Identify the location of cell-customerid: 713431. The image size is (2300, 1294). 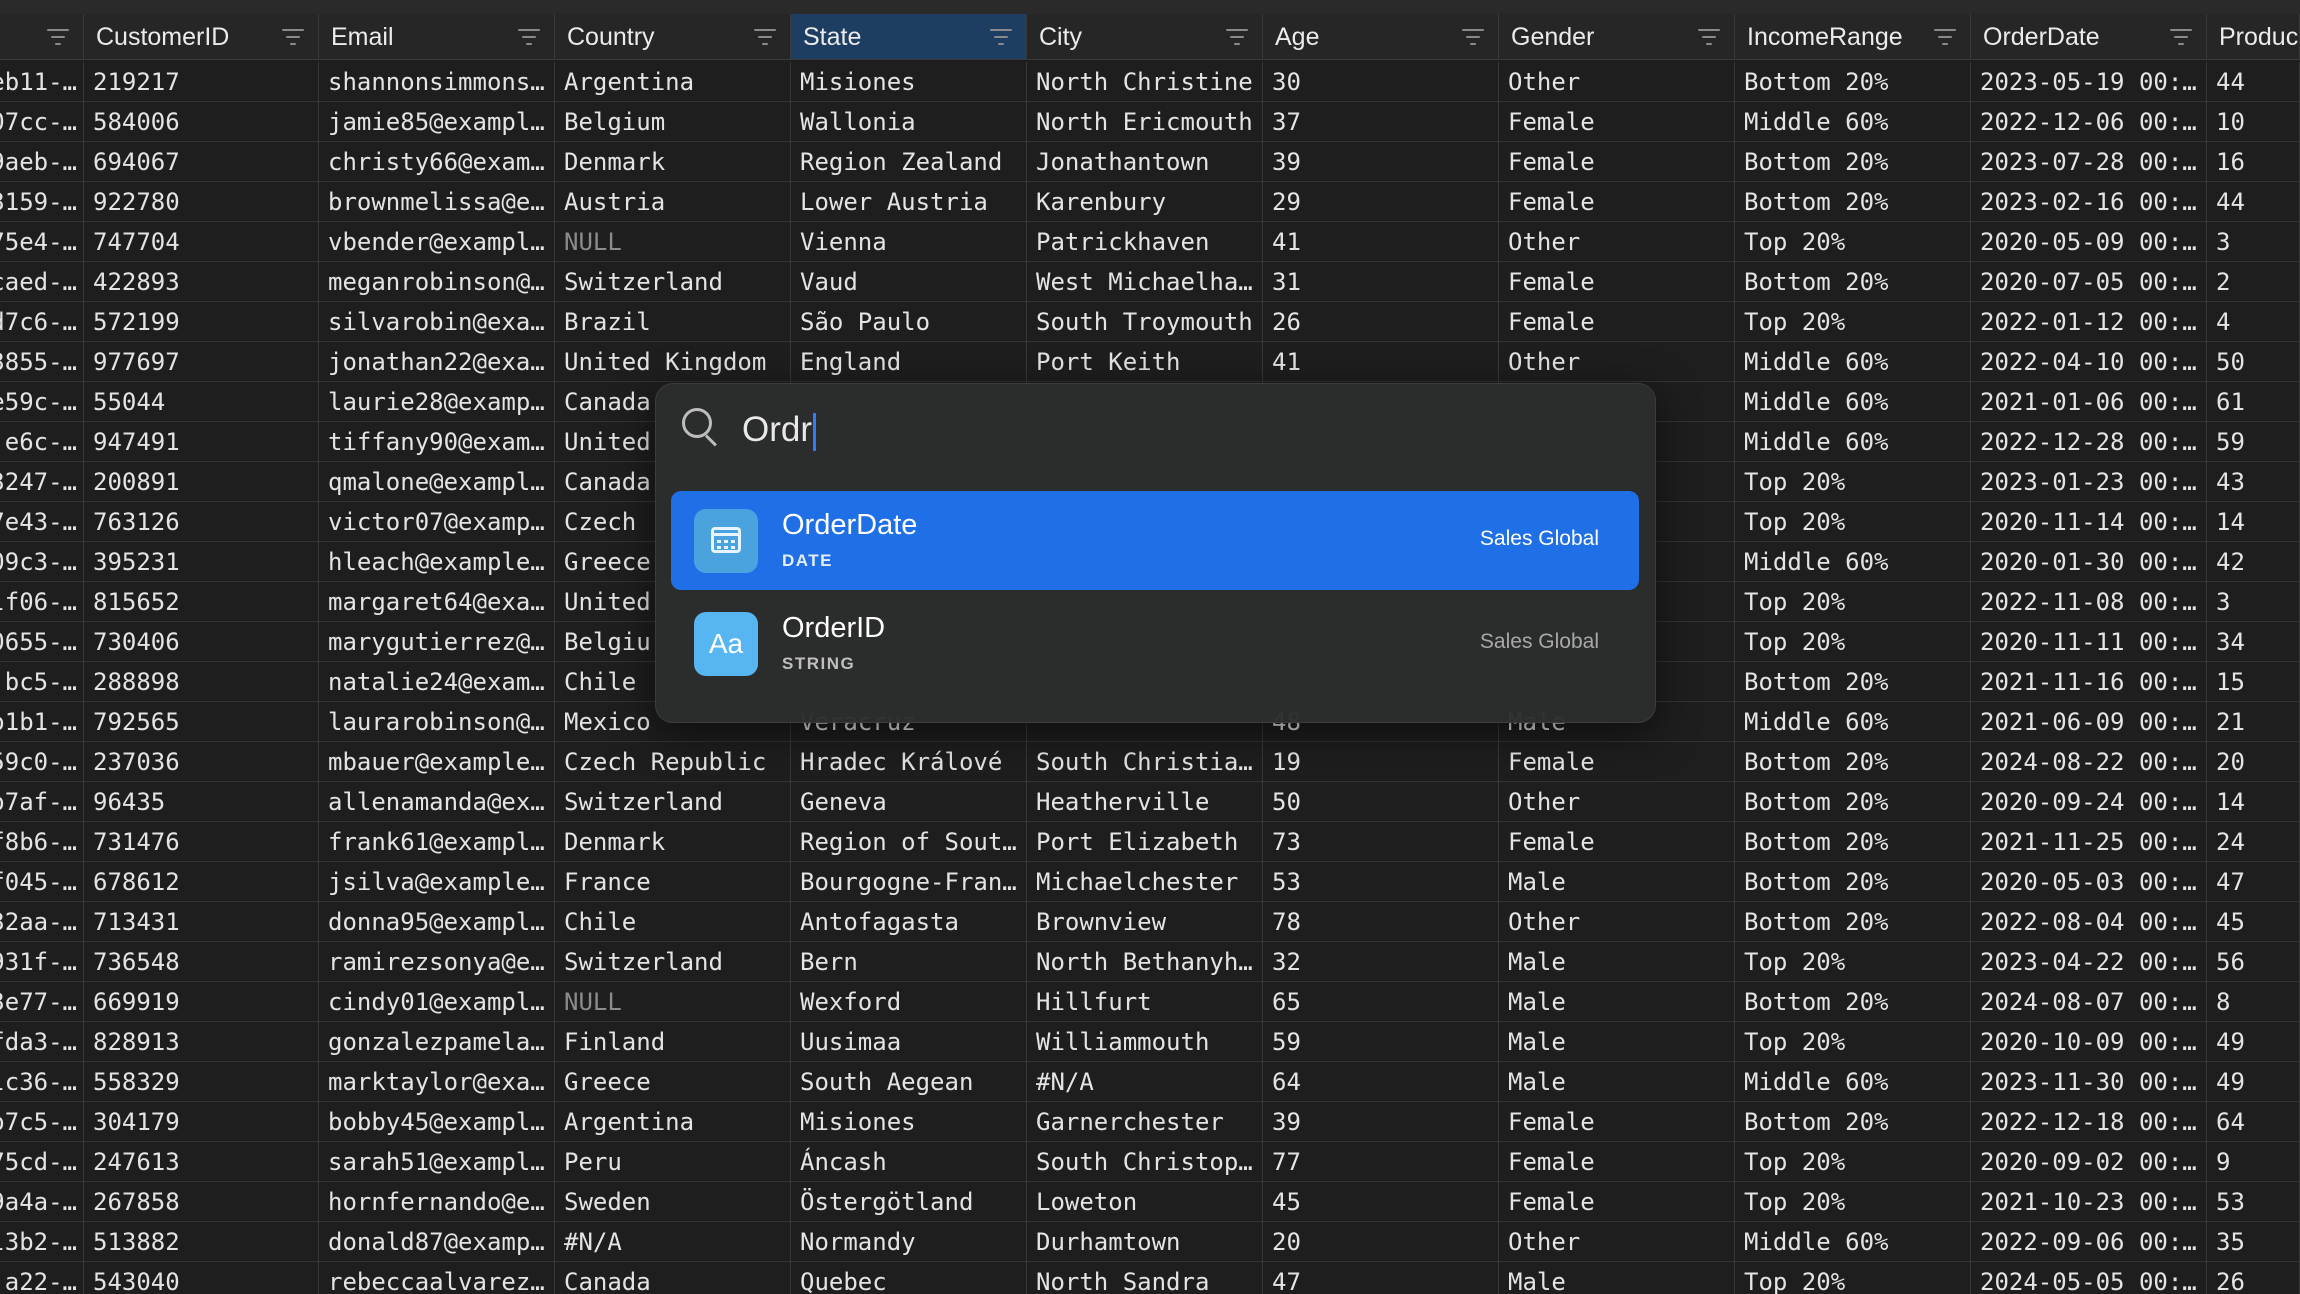
(201, 922).